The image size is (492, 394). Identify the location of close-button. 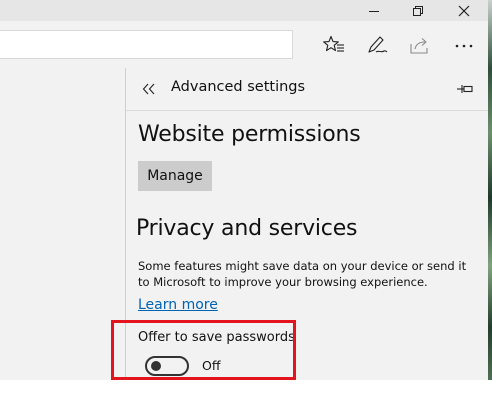
(464, 10).